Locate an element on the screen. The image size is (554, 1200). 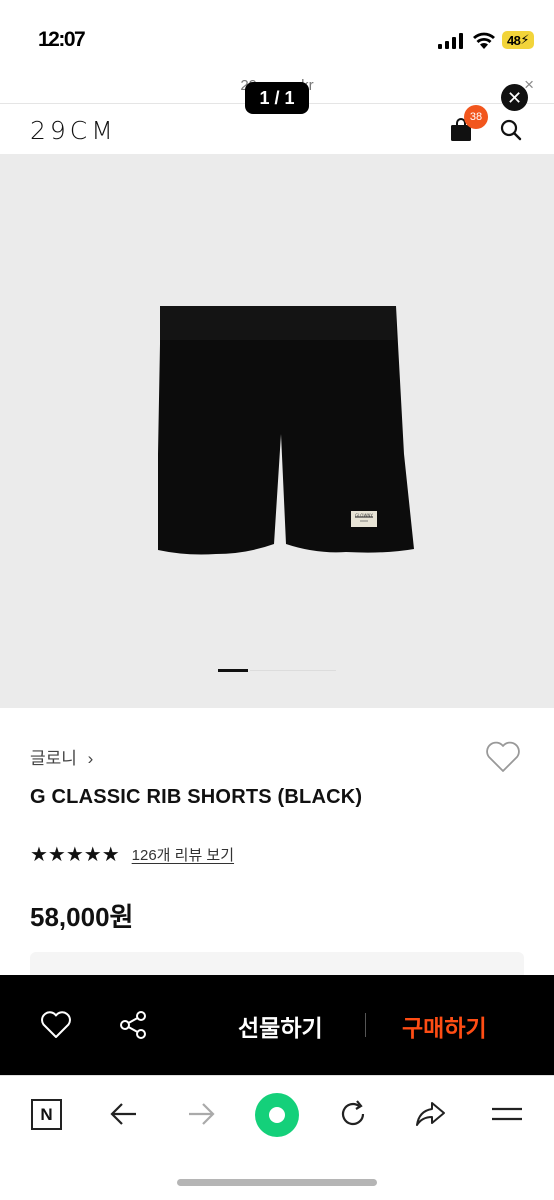
pagination-track is located at coordinates (293, 670).